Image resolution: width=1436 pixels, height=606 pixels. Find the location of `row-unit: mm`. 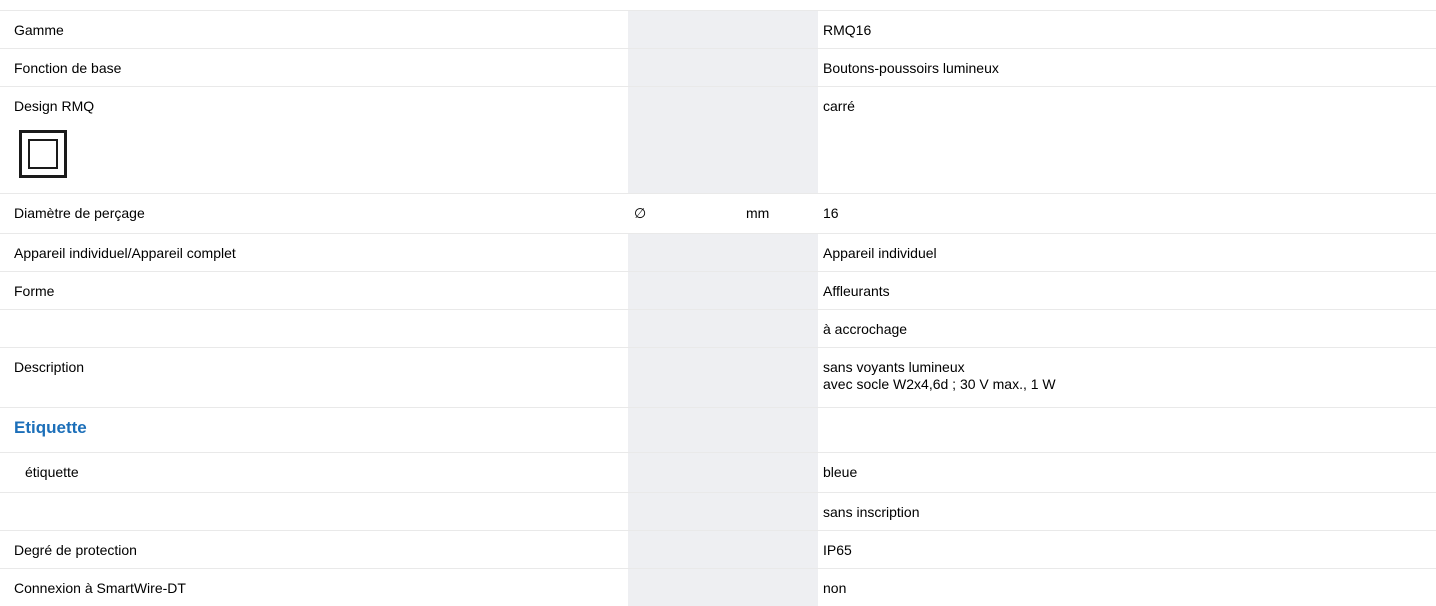

row-unit: mm is located at coordinates (780, 213).